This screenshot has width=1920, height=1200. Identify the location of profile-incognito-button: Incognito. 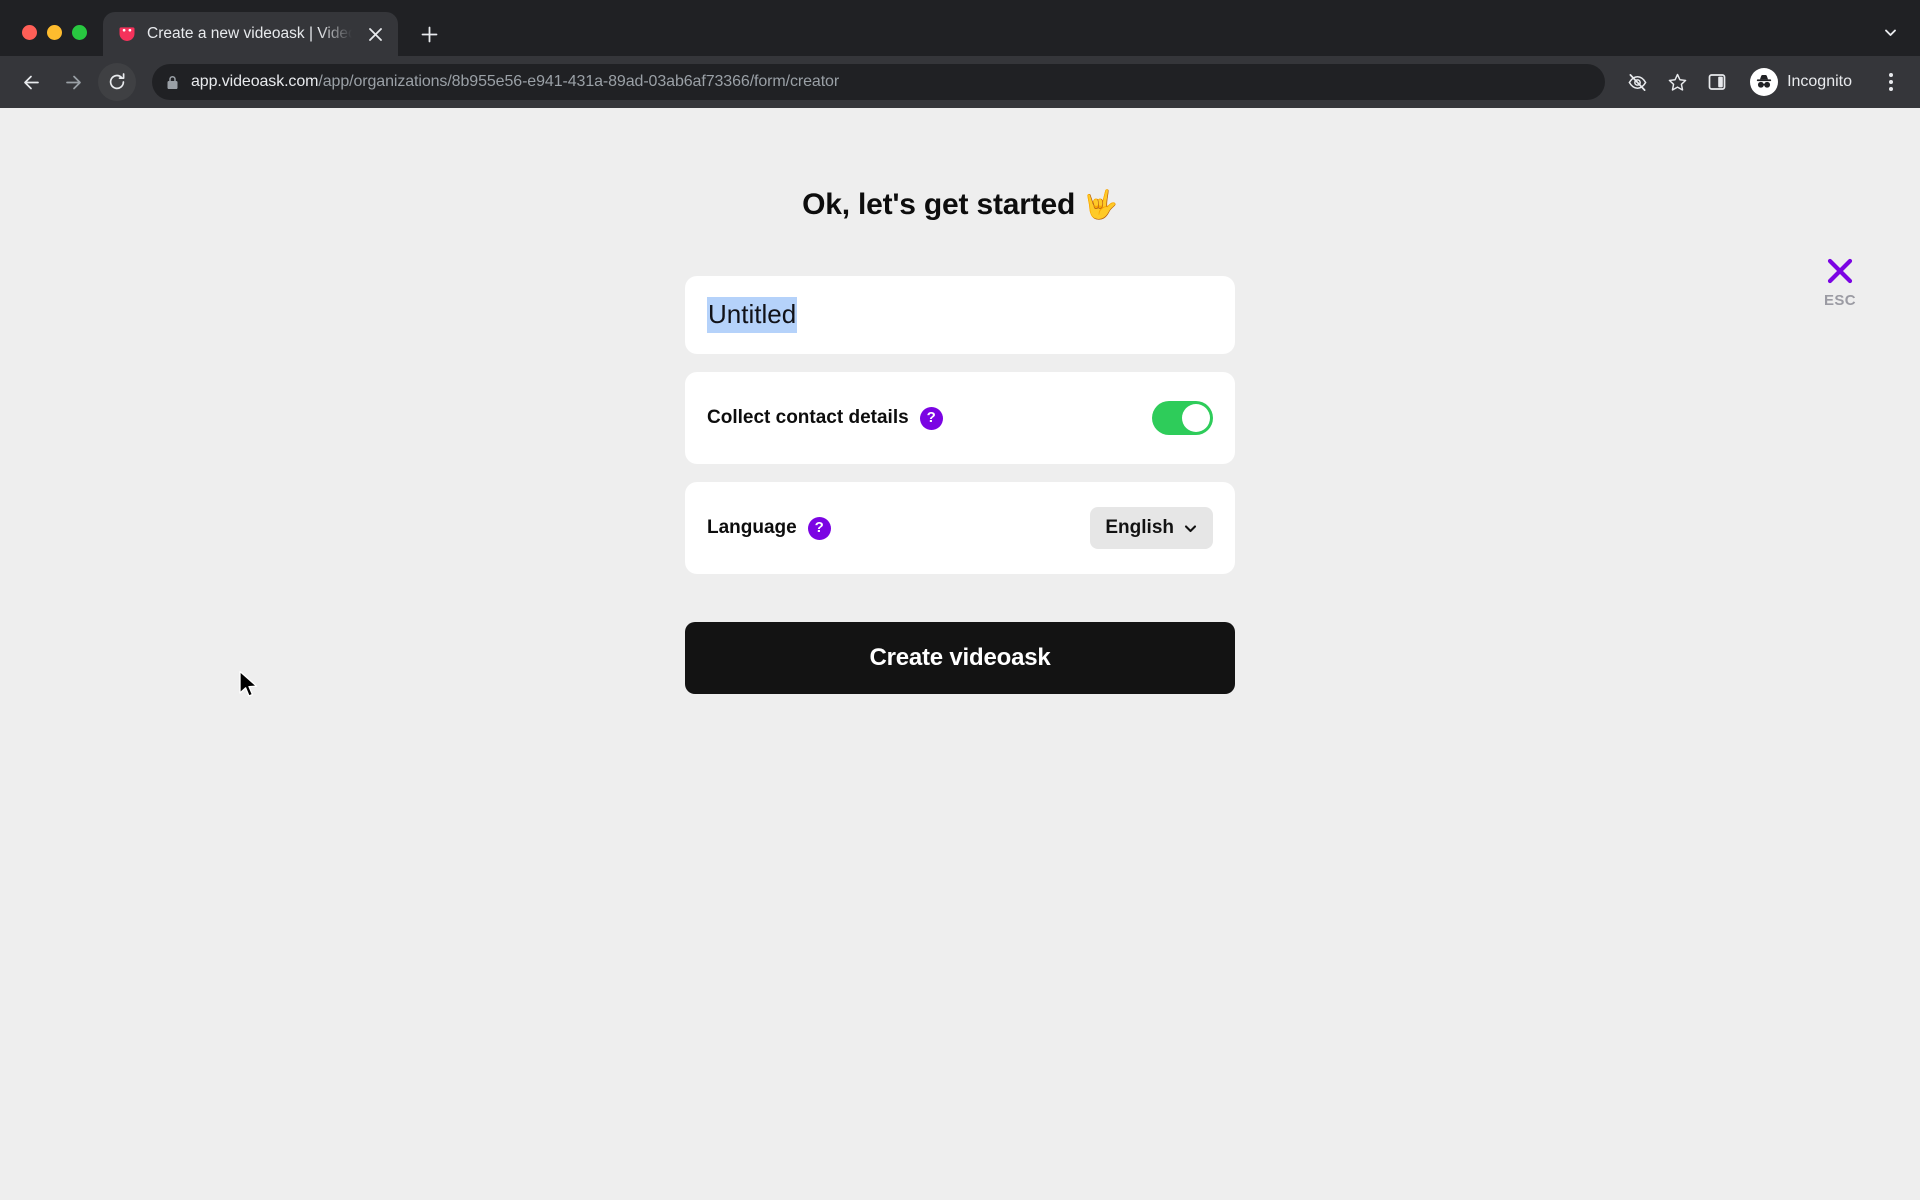
(1805, 82).